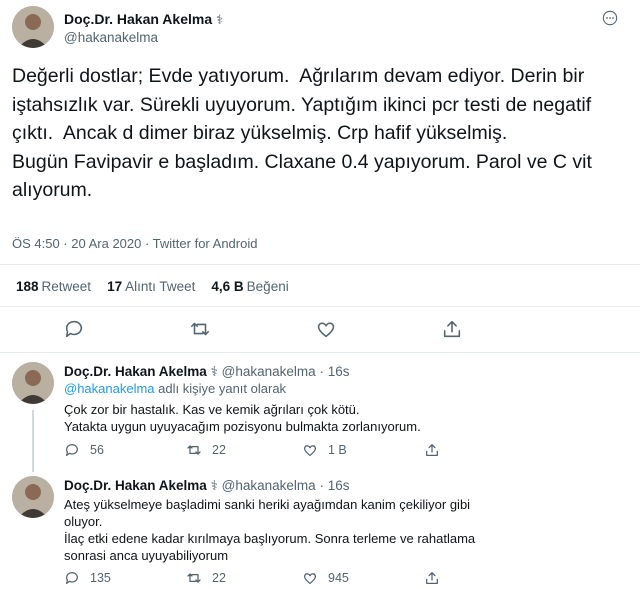  Describe the element at coordinates (274, 451) in the screenshot. I see `reply-actions: 56 22 1 B` at that location.